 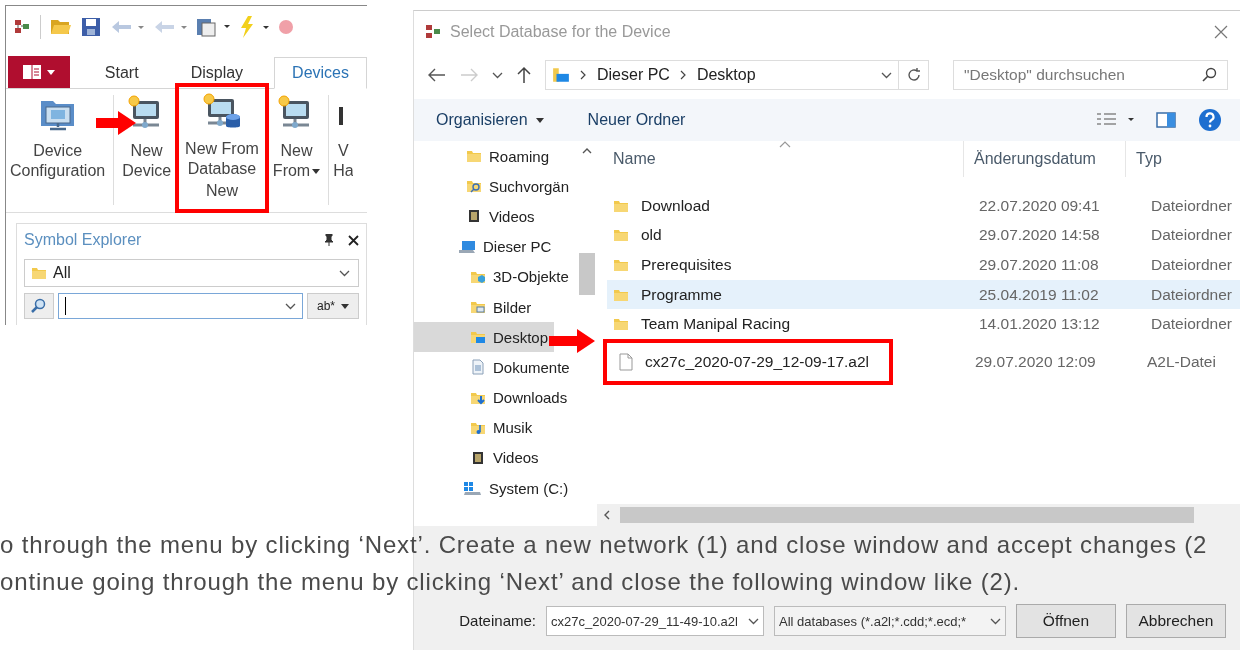 I want to click on date-cell-text: 29.07.2020 12:09, so click(x=1035, y=361).